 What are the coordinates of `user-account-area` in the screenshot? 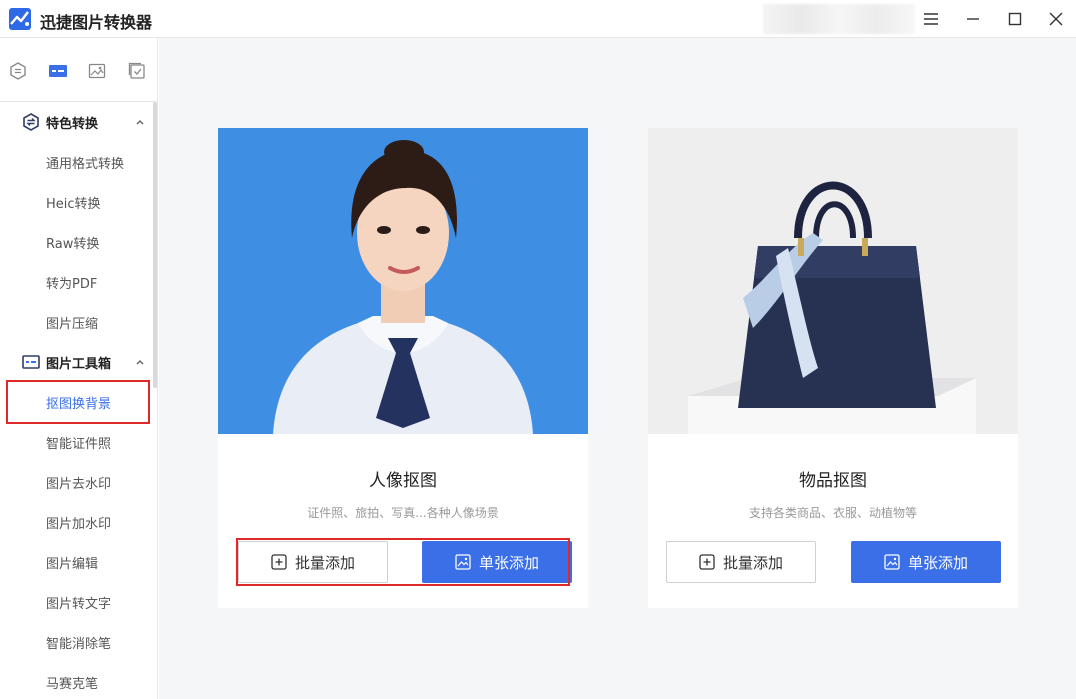 It's located at (839, 19).